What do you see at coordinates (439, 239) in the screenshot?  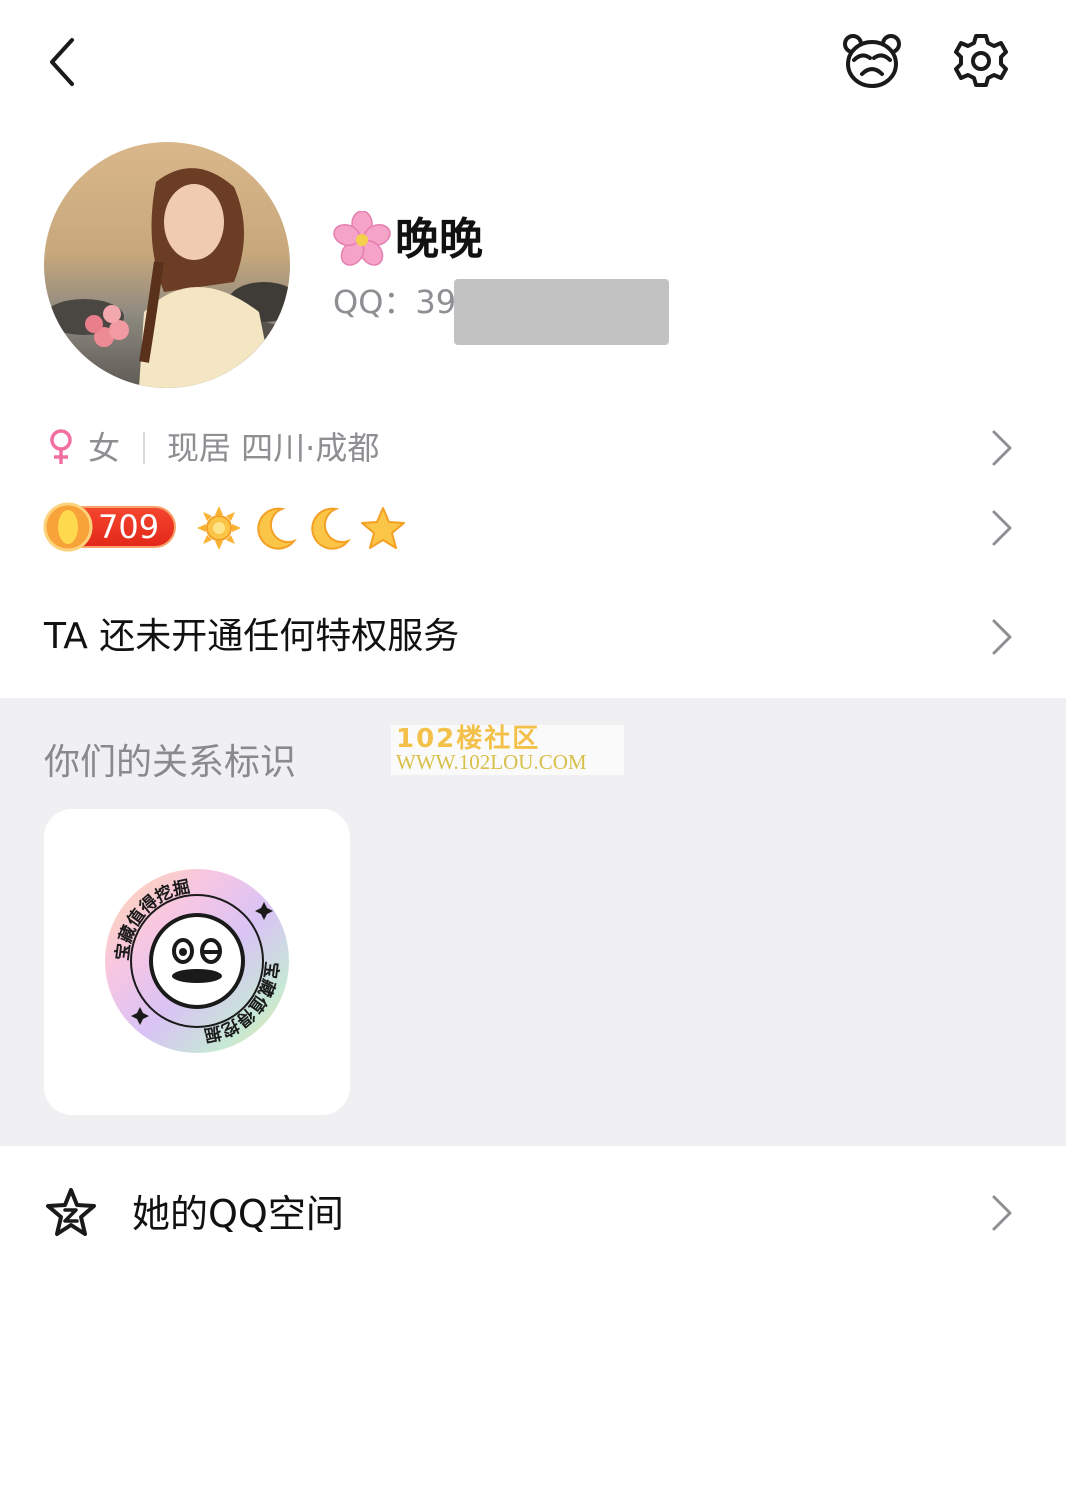 I see `nickname: 晚晚` at bounding box center [439, 239].